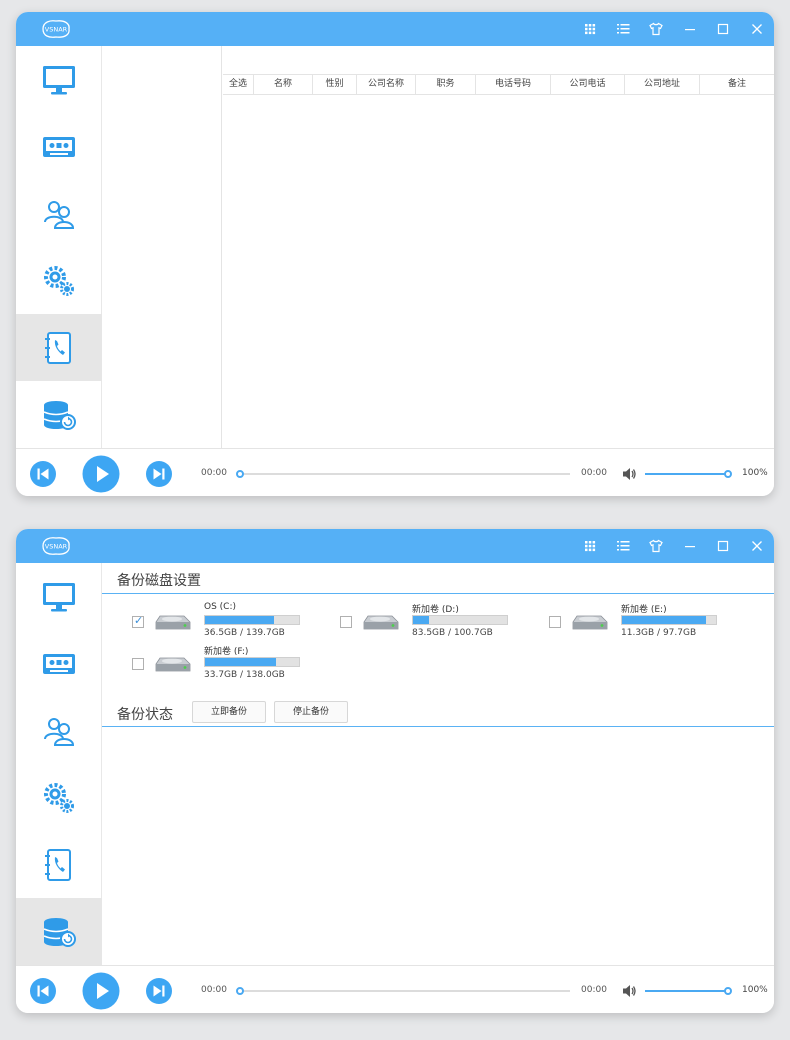 The height and width of the screenshot is (1040, 790). Describe the element at coordinates (435, 610) in the screenshot. I see `disk-name: 新加卷 (D:)` at that location.